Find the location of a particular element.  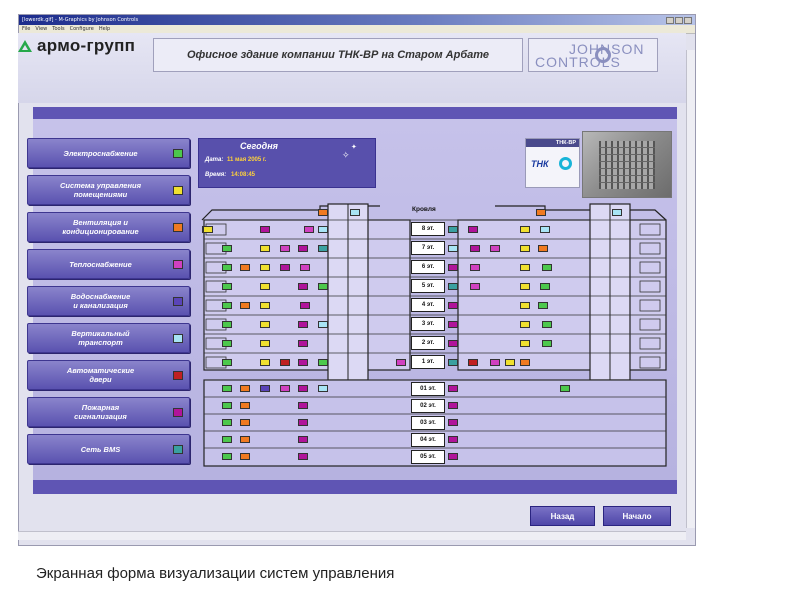

system-button-hvac: Вентиляция и кондиционирование is located at coordinates (108, 227).